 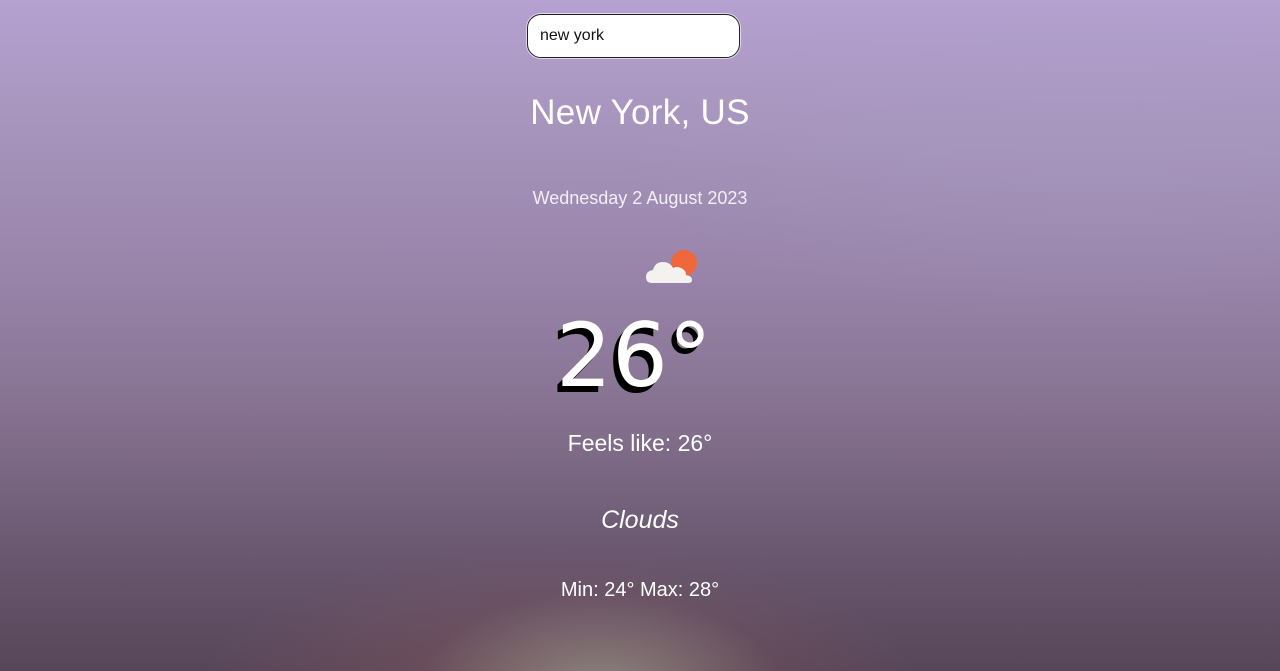 What do you see at coordinates (640, 198) in the screenshot?
I see `current-date: Wednesday 2 August 2023` at bounding box center [640, 198].